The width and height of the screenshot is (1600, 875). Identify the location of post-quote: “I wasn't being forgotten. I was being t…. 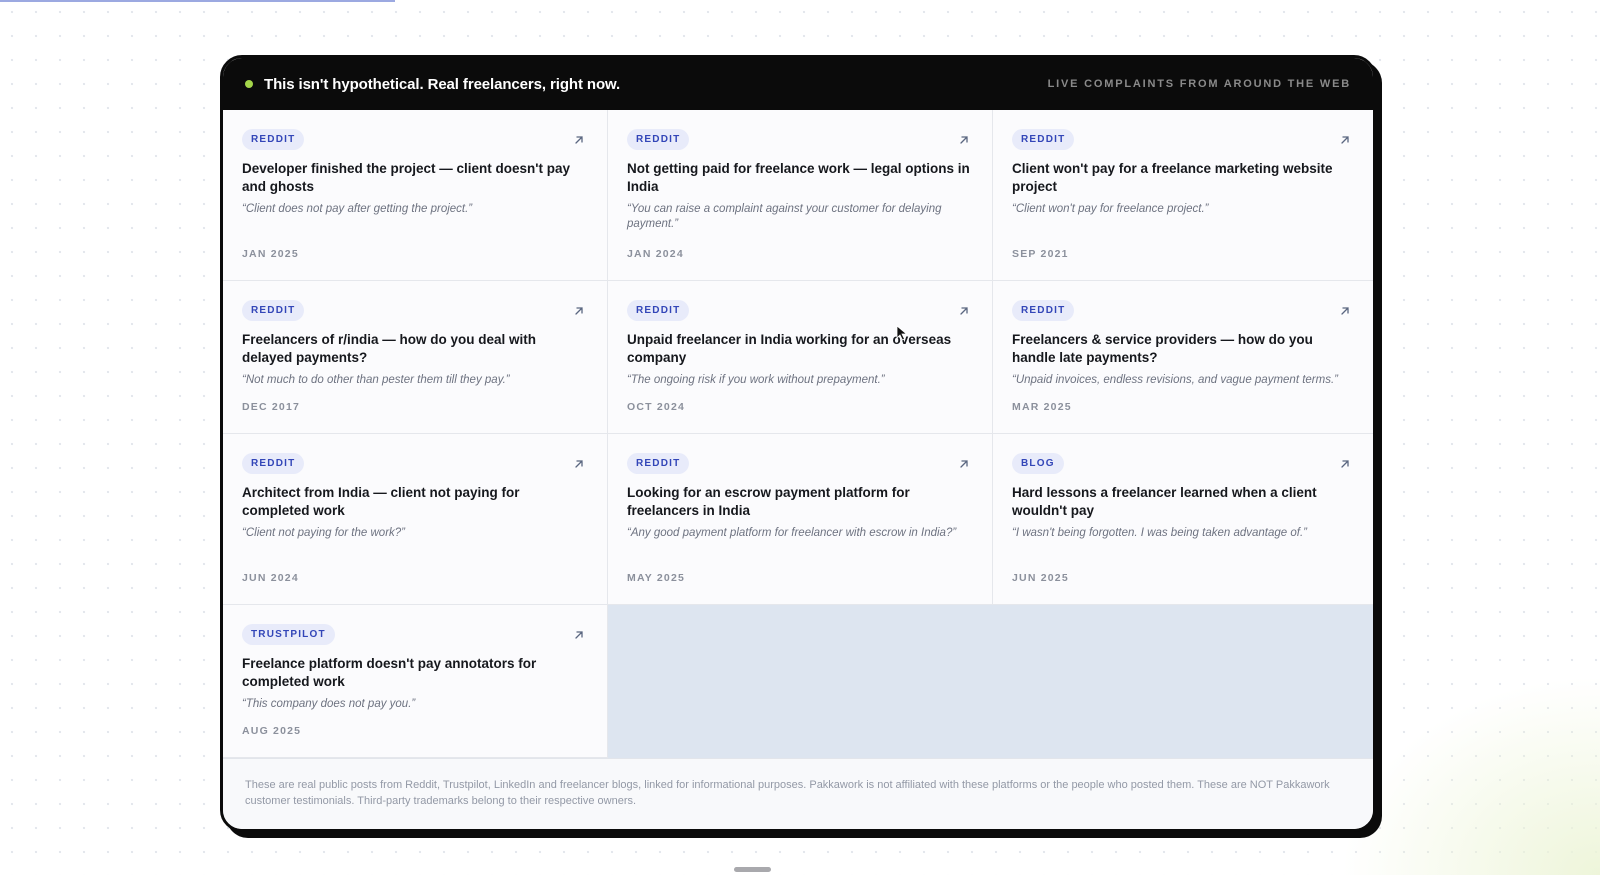
(1159, 533).